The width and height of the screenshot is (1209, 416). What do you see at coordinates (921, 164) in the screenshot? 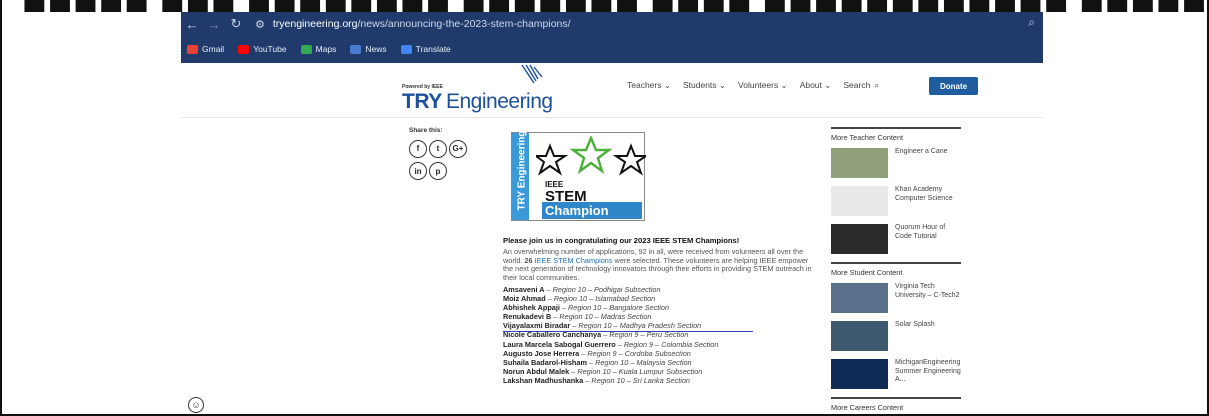
I see `content-title: Engineer a Cane` at bounding box center [921, 164].